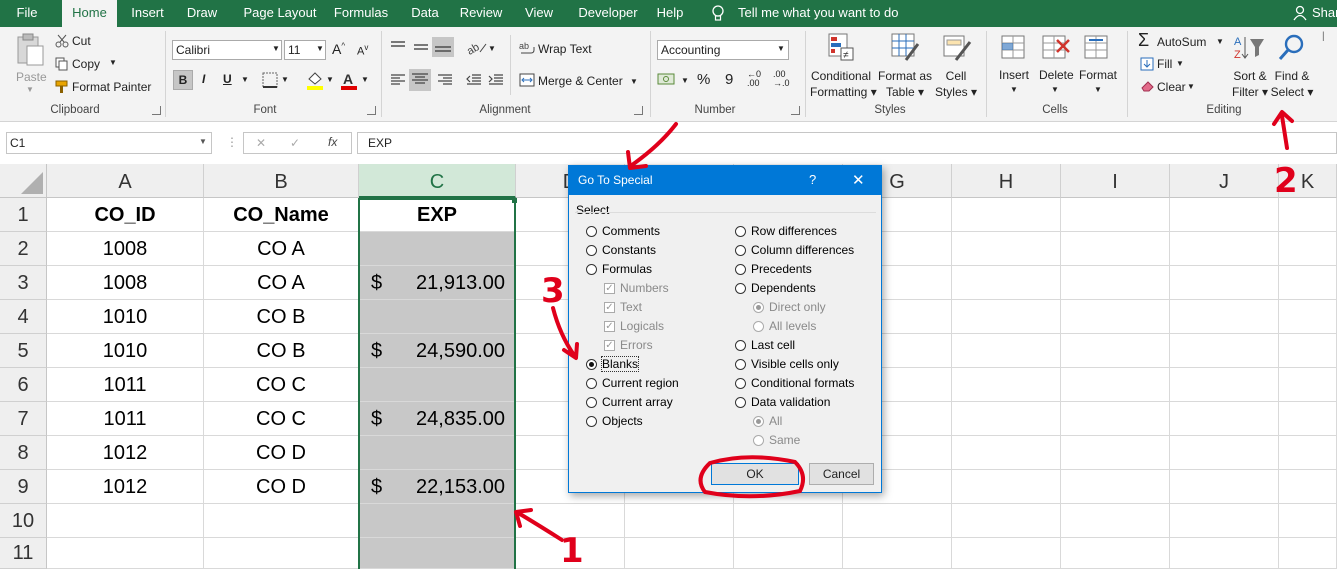 This screenshot has height=569, width=1337. I want to click on tab-review: Review, so click(481, 13).